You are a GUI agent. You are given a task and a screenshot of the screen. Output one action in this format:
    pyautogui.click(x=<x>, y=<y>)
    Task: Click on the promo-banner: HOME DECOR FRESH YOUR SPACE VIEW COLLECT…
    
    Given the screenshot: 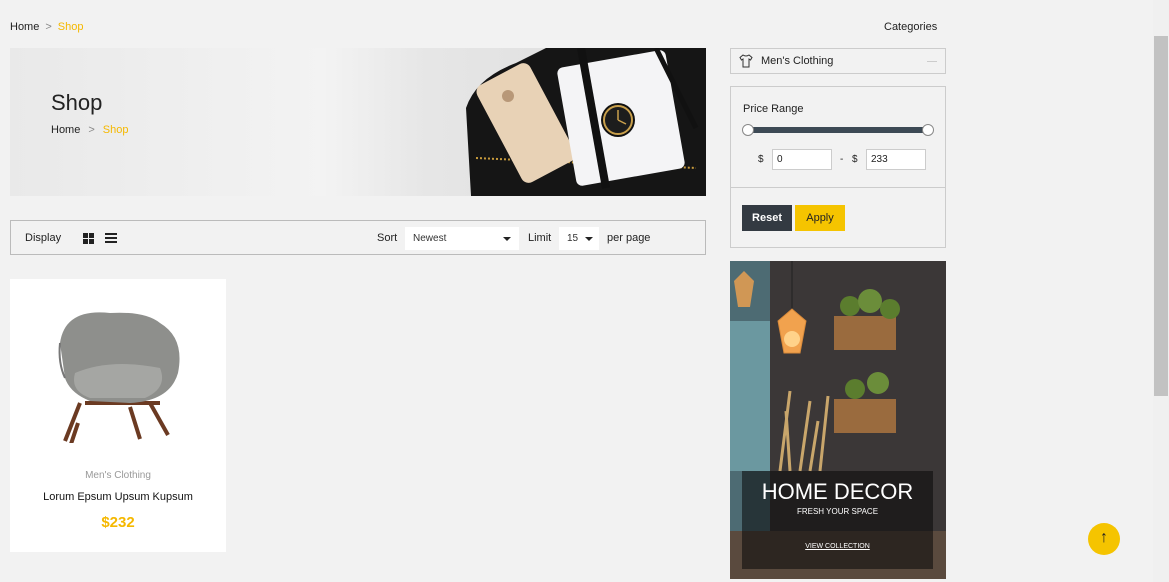 What is the action you would take?
    pyautogui.click(x=838, y=420)
    